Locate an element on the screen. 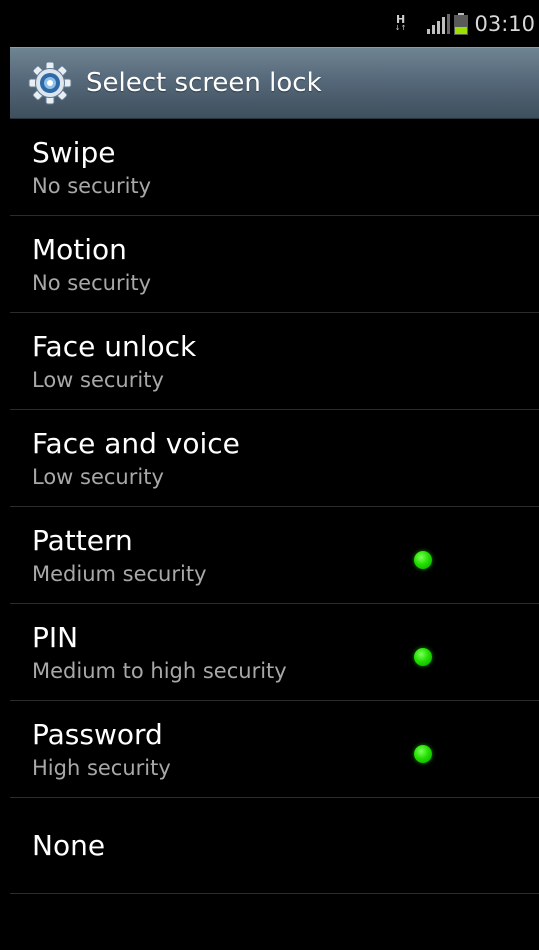 The image size is (539, 950). option-title: Password is located at coordinates (97, 734).